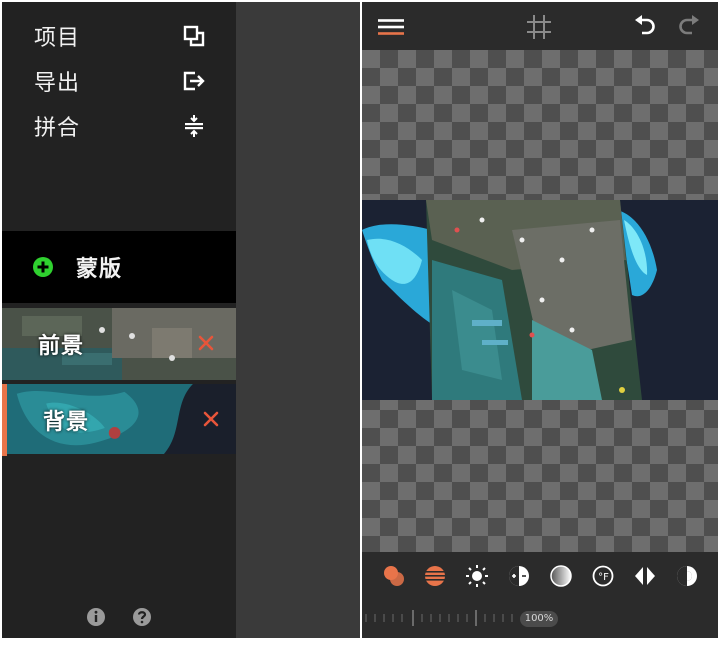 The width and height of the screenshot is (720, 645). I want to click on layer-label: 背景, so click(66, 422).